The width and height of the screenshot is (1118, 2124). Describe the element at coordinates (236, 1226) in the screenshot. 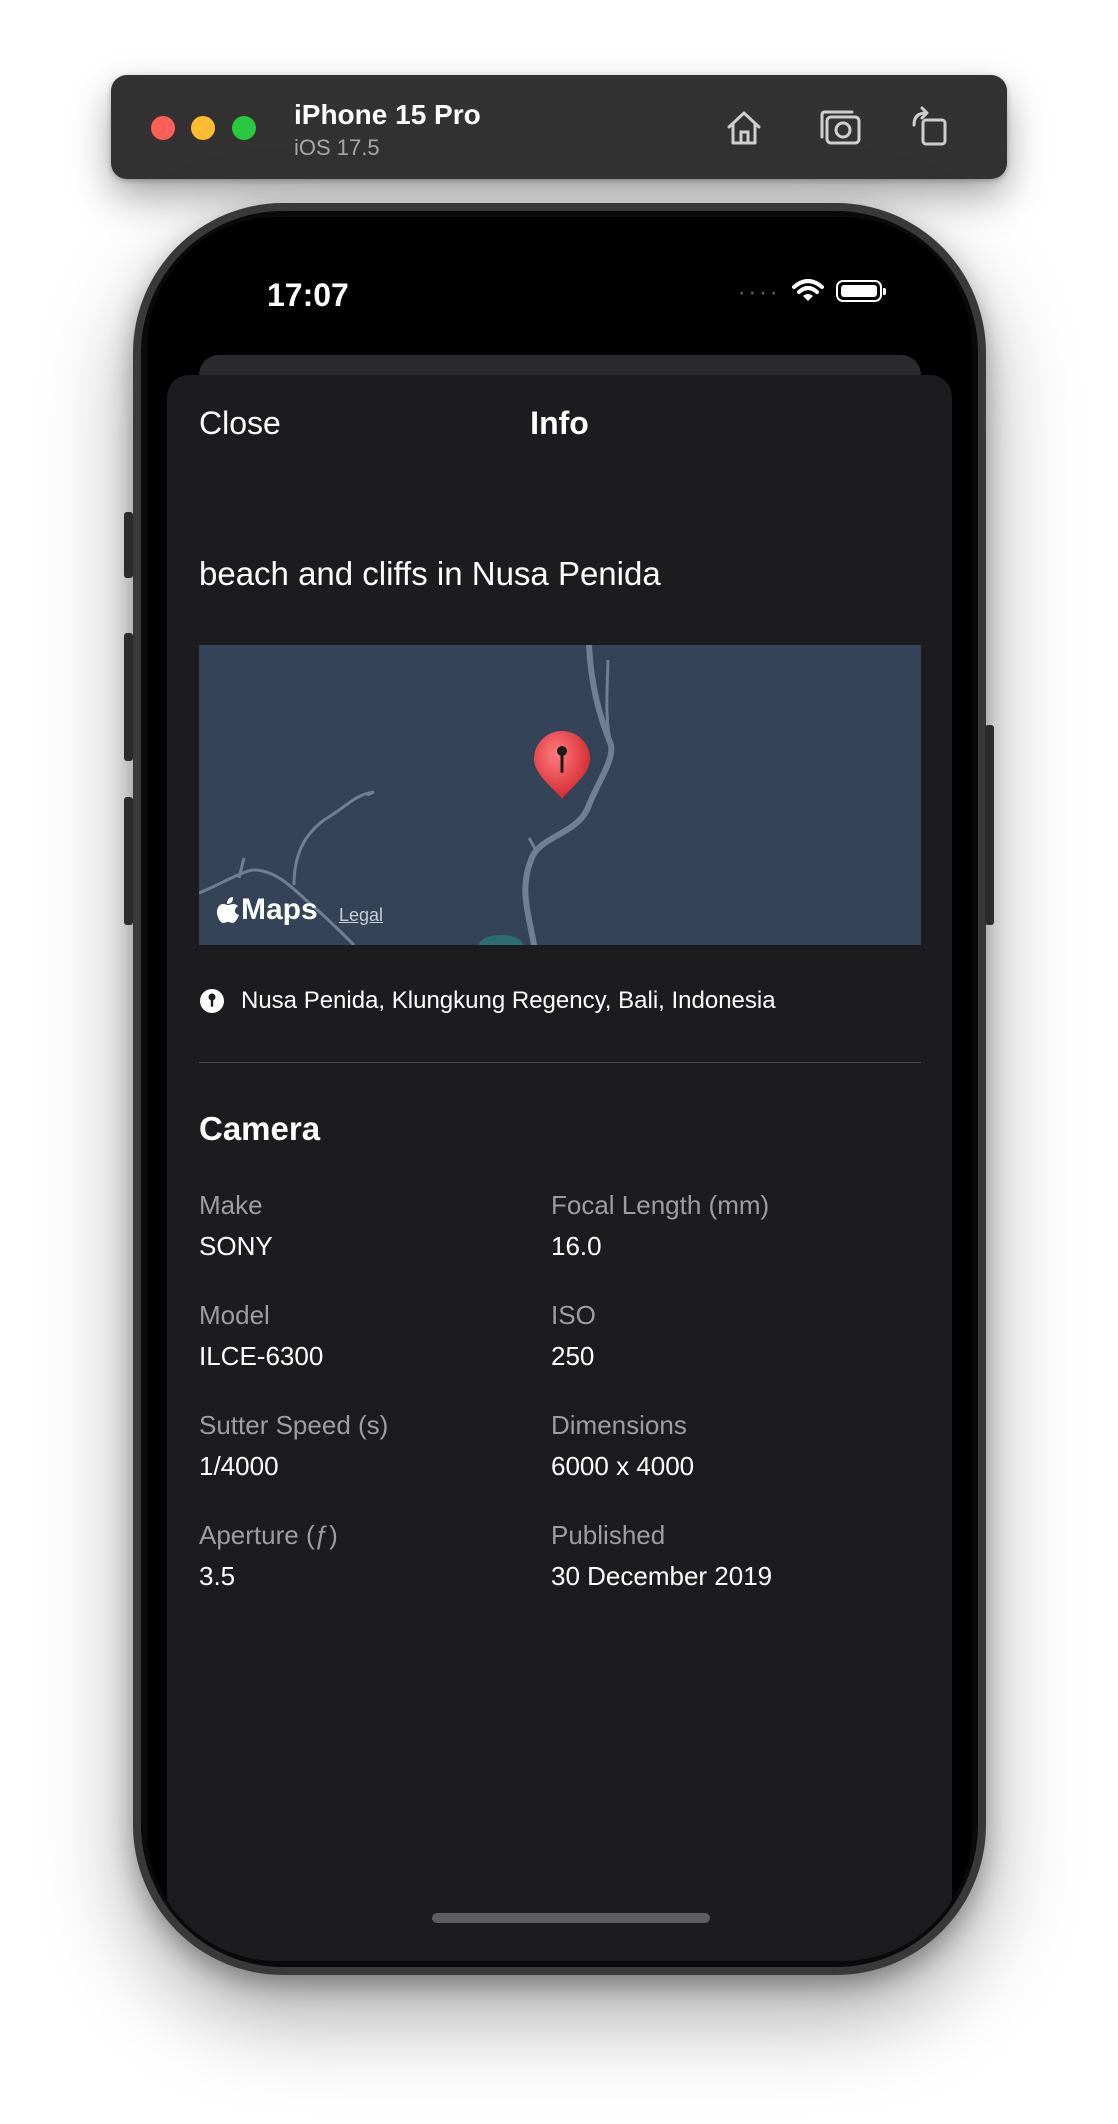

I see `spec-make: Make SONY` at that location.